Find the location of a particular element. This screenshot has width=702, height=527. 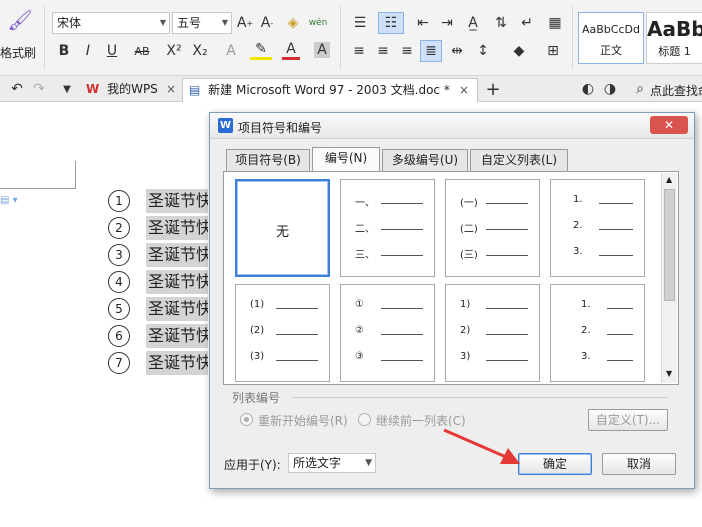

format-painter-label: 格式刷 is located at coordinates (18, 52).